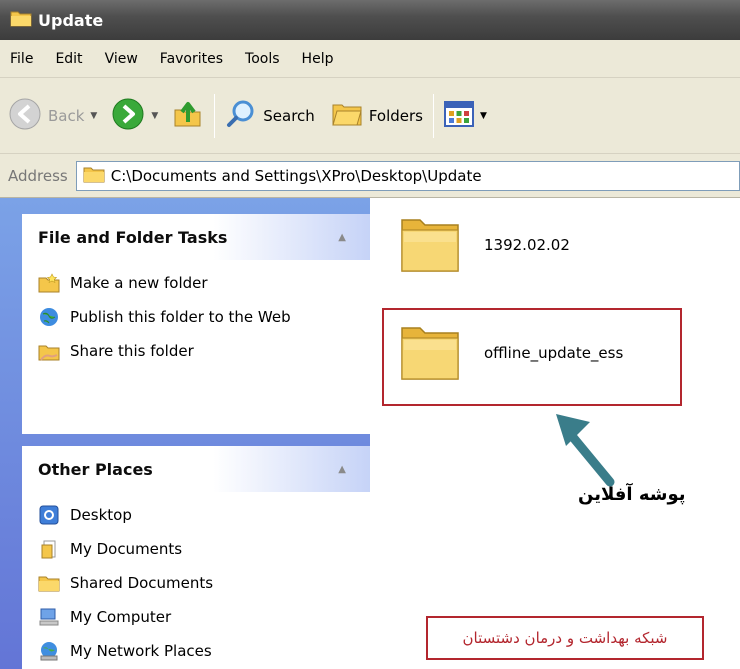 The image size is (740, 669). What do you see at coordinates (49, 515) in the screenshot?
I see `desktop-icon` at bounding box center [49, 515].